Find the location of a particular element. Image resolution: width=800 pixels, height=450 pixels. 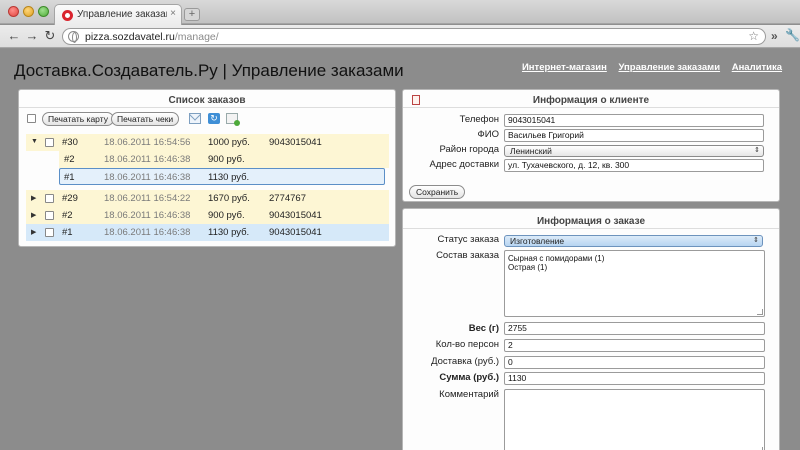

comment-label-wrap: Комментарий is located at coordinates (451, 395).